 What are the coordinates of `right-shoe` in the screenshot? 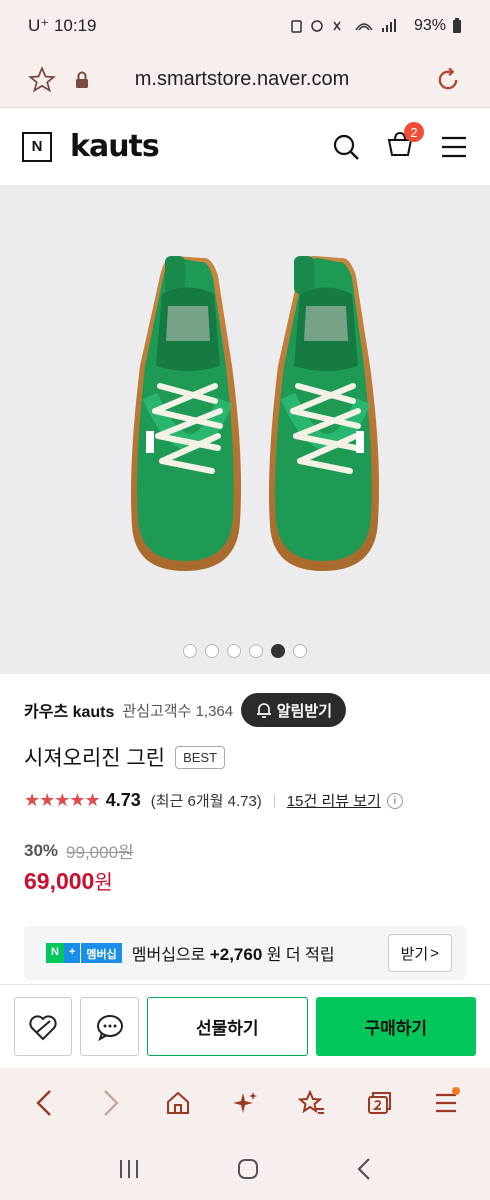 It's located at (324, 413).